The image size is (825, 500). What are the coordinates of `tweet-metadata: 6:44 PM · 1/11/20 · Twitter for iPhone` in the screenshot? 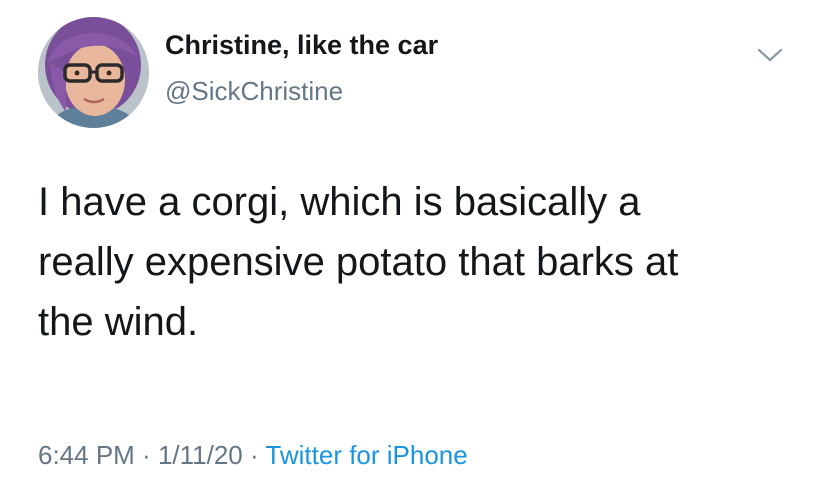 It's located at (253, 455).